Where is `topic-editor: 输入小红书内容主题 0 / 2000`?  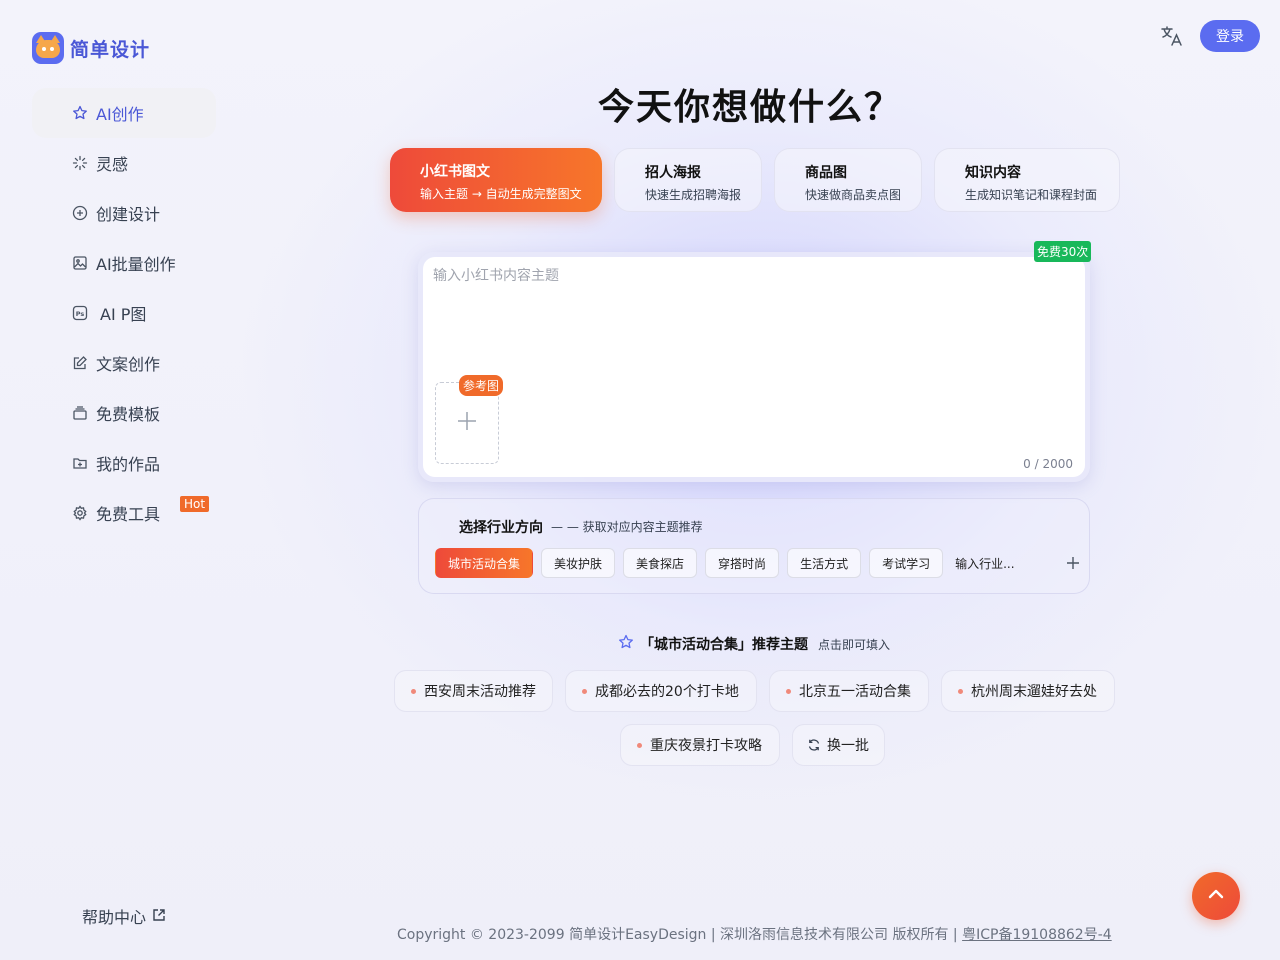
topic-editor: 输入小红书内容主题 0 / 2000 is located at coordinates (754, 367).